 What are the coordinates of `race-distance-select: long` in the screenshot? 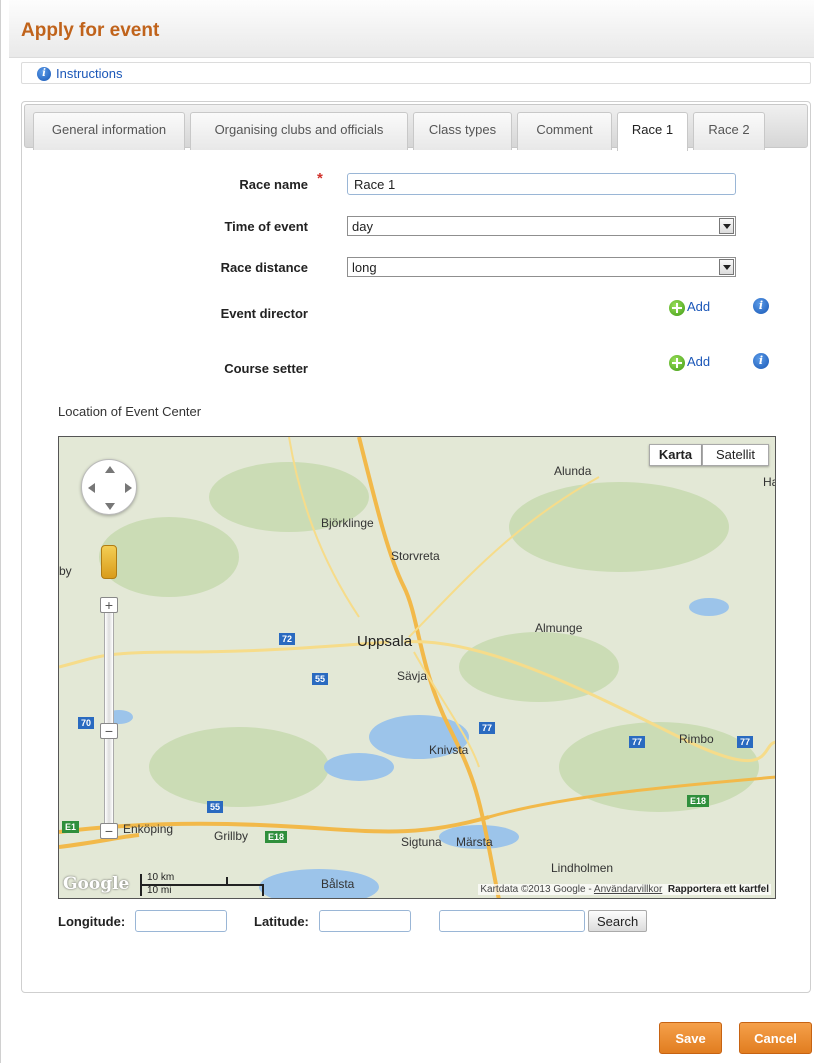 It's located at (541, 267).